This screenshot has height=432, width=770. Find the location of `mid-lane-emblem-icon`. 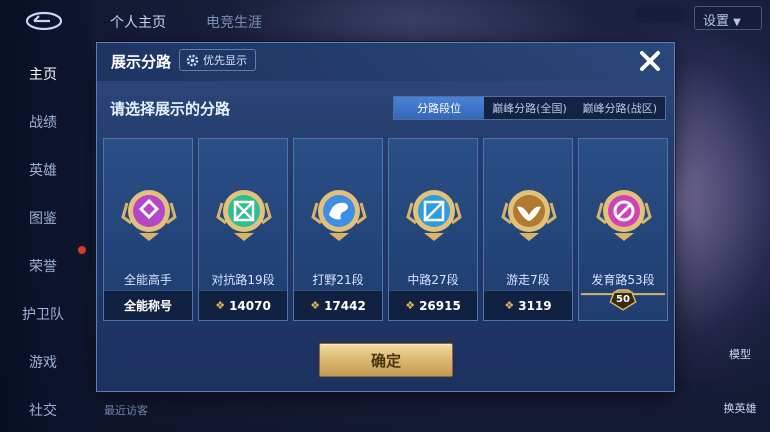

mid-lane-emblem-icon is located at coordinates (434, 215).